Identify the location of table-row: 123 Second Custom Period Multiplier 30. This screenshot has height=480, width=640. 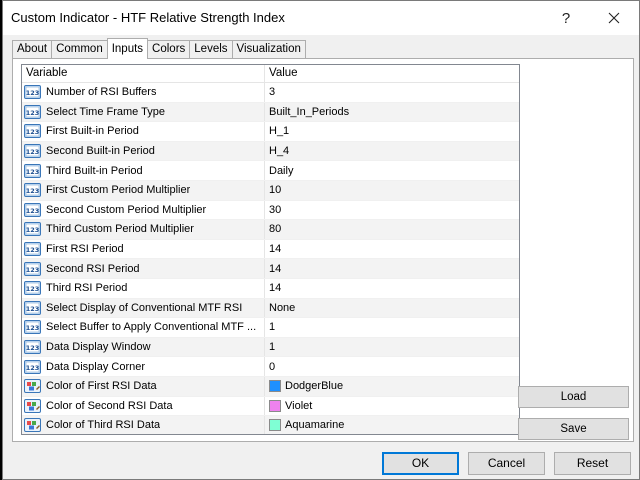
(270, 210).